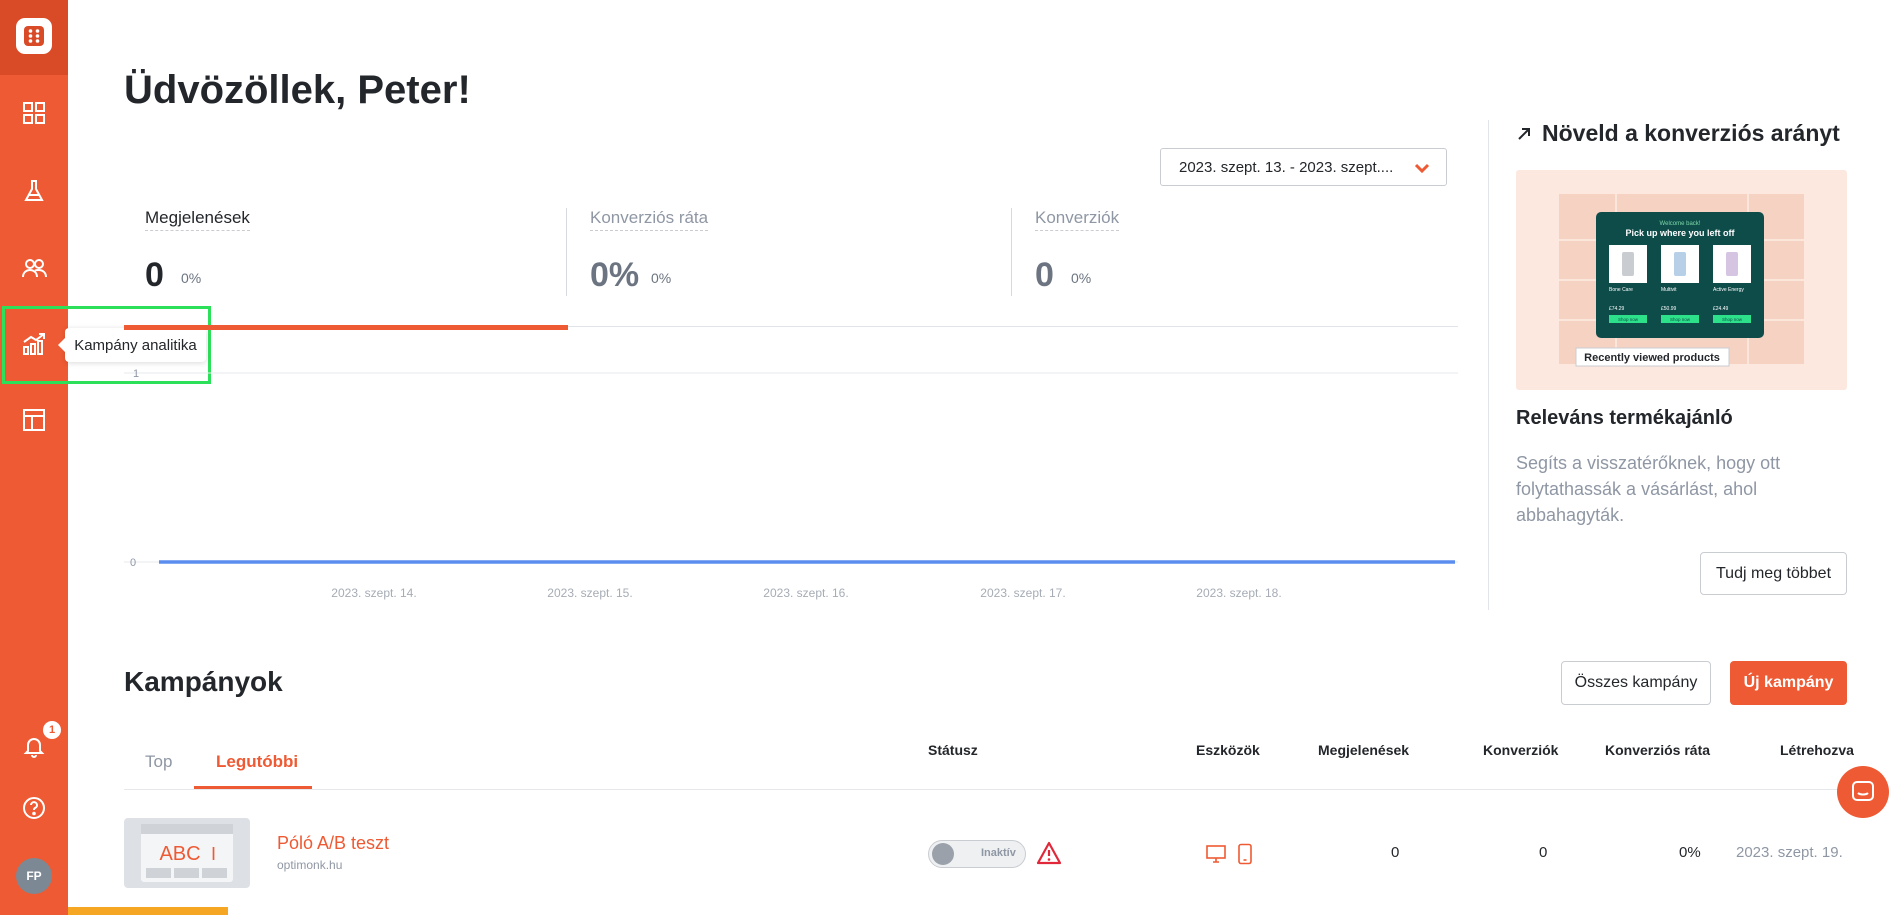  Describe the element at coordinates (1520, 750) in the screenshot. I see `column-header-conversions: Konverziók` at that location.